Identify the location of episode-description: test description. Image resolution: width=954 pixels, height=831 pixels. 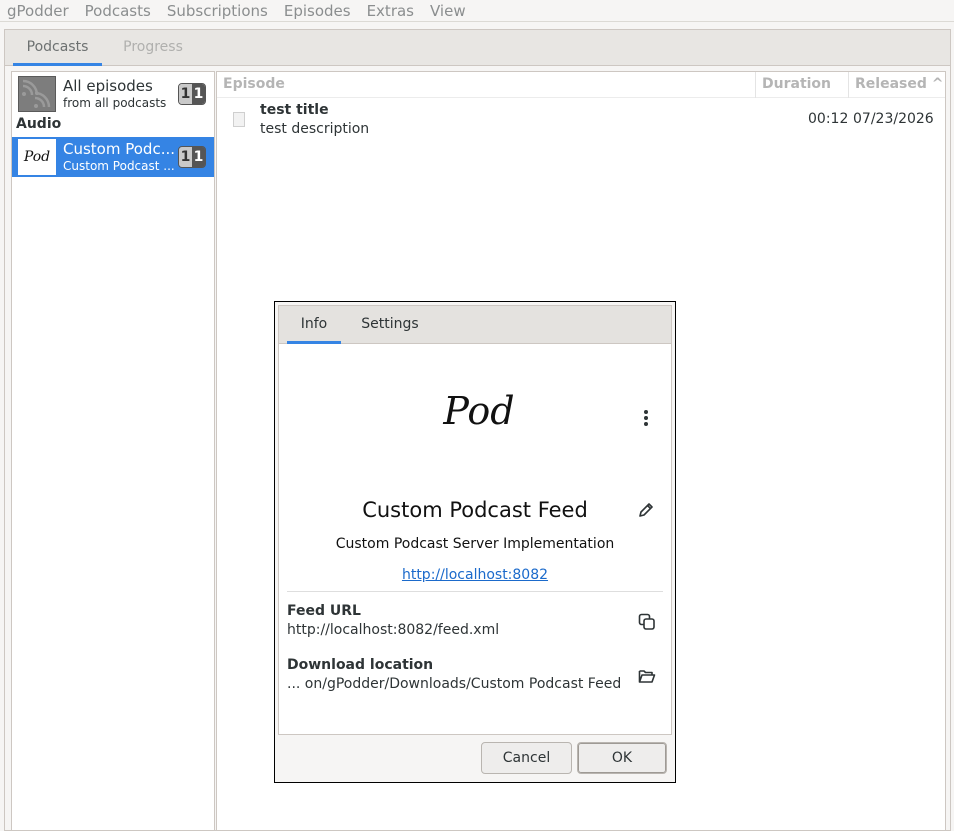
(315, 129).